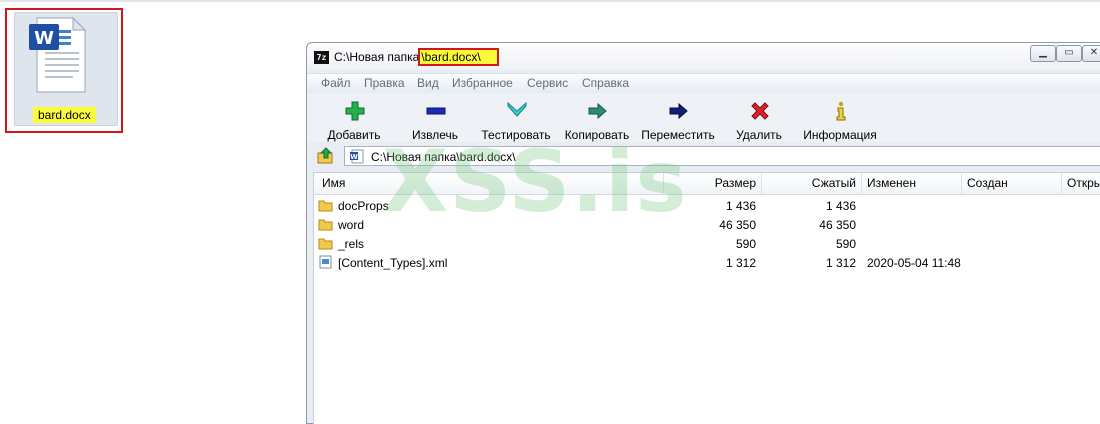 The height and width of the screenshot is (424, 1100). What do you see at coordinates (703, 56) in the screenshot?
I see `window-titlebar: 7z C:\Новая папка \bard.docx\ ▁ ▭ ✕` at bounding box center [703, 56].